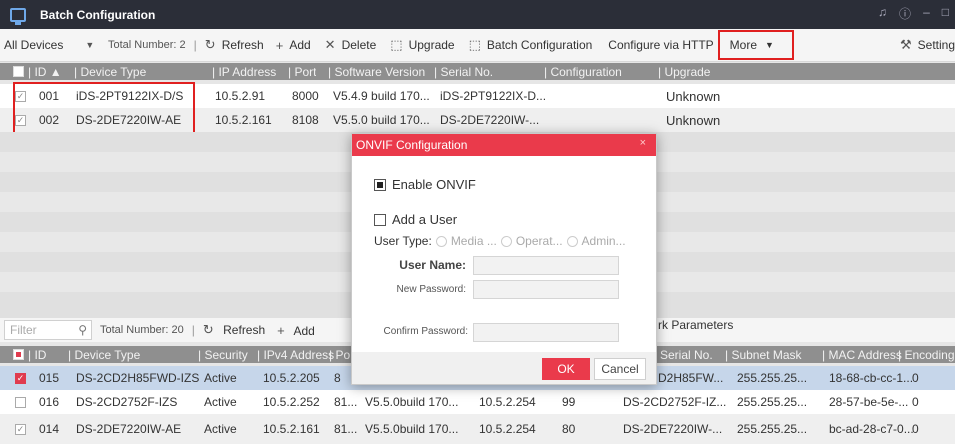 This screenshot has height=444, width=955. I want to click on add-label: Add, so click(300, 45).